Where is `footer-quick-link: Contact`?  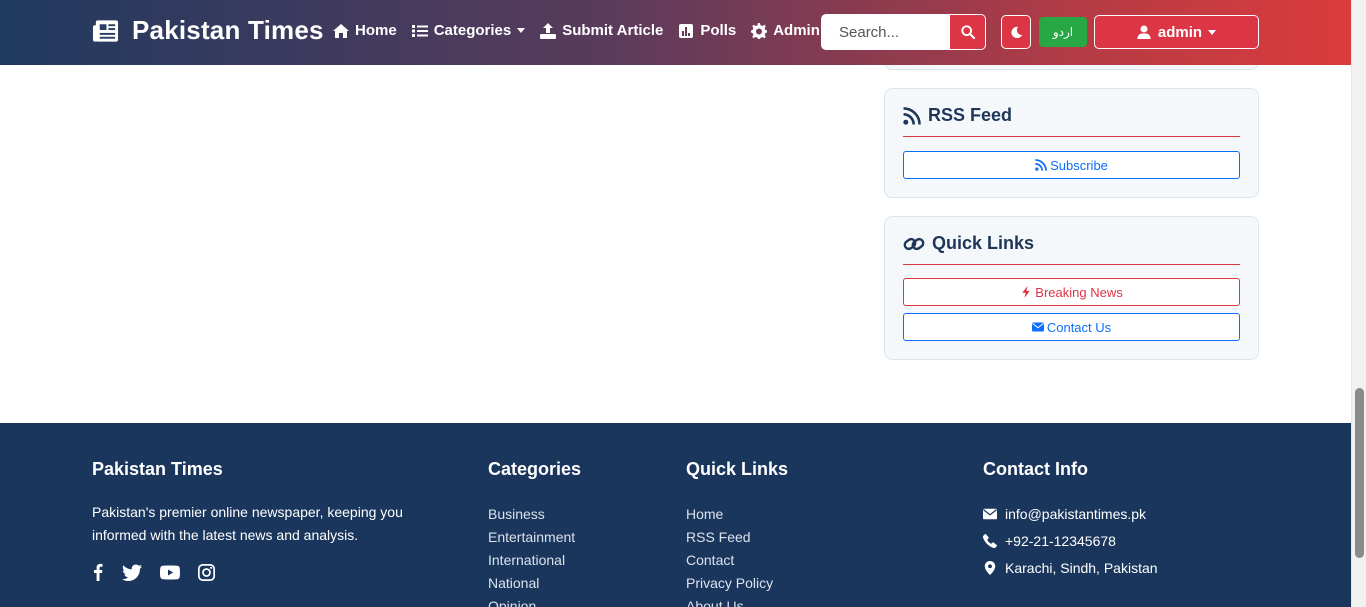
footer-quick-link: Contact is located at coordinates (737, 560).